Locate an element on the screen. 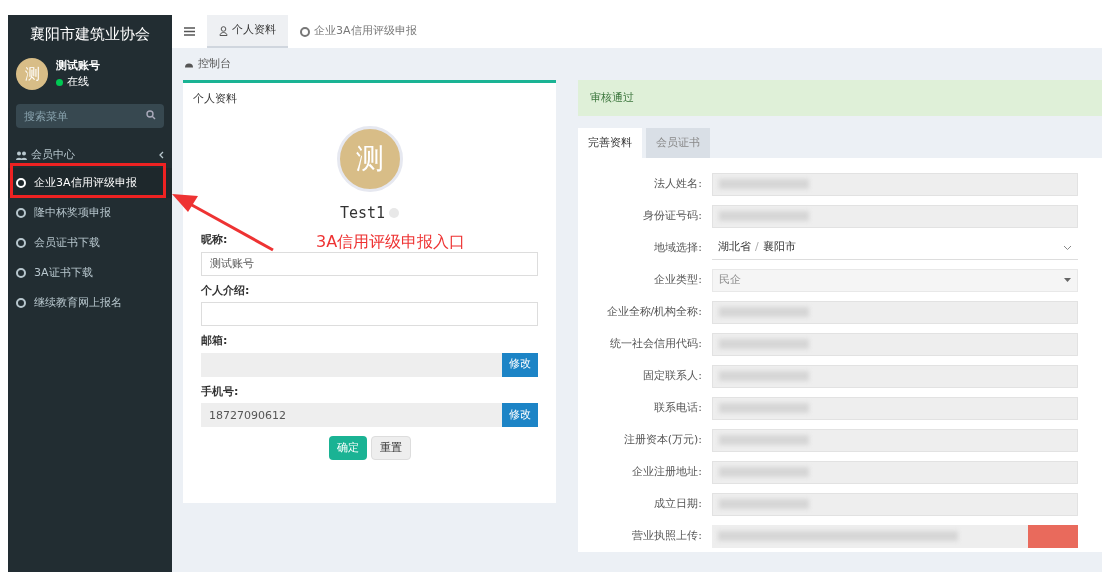 The image size is (1102, 572). field-label: 注册资本(万元): is located at coordinates (662, 439).